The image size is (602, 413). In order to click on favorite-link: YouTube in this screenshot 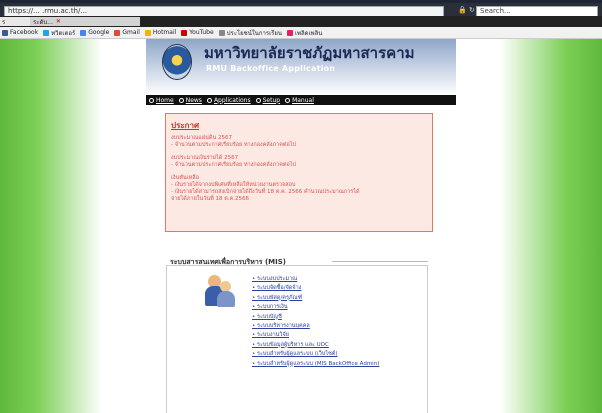, I will do `click(197, 32)`.